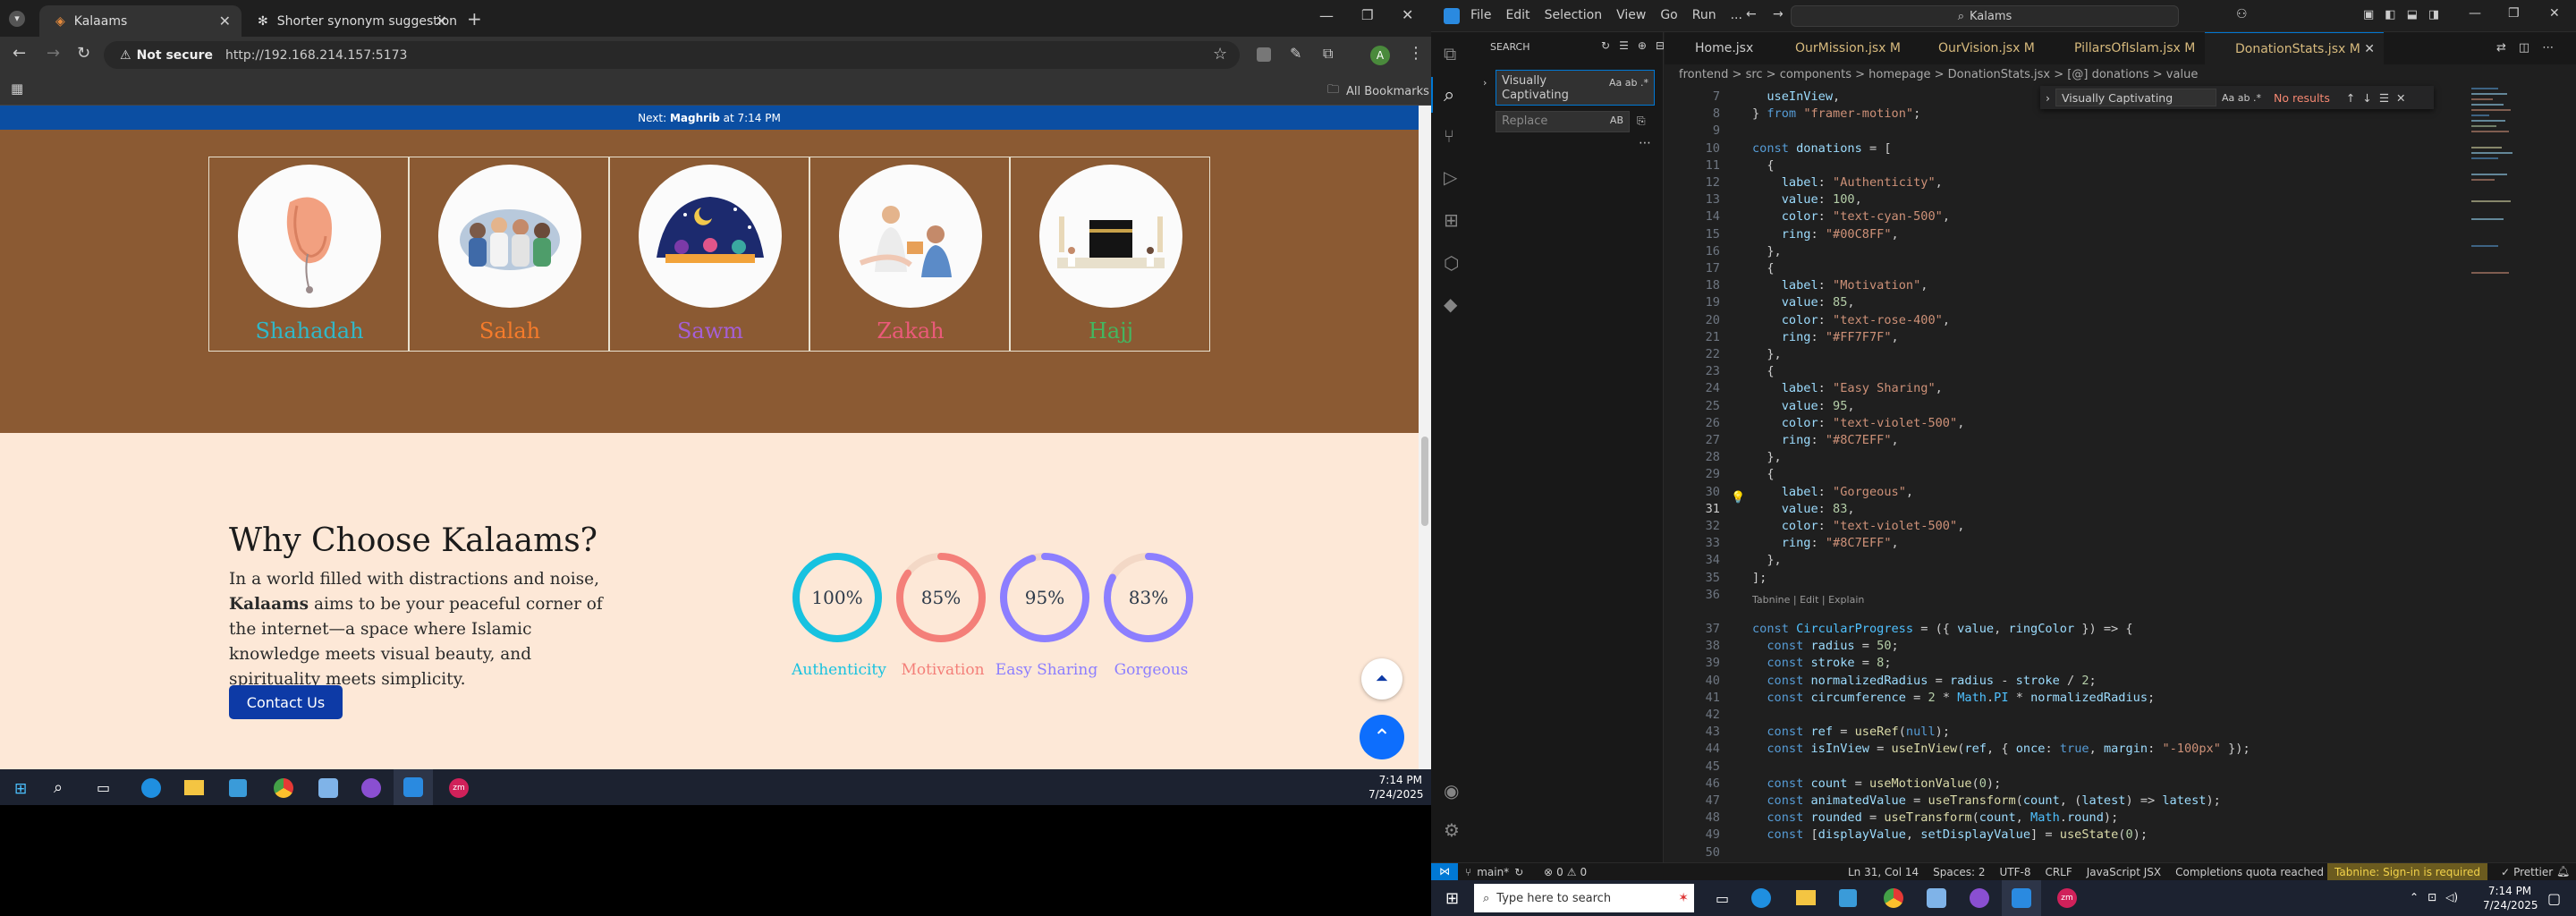  I want to click on find-input: Visually Captivating, so click(2135, 97).